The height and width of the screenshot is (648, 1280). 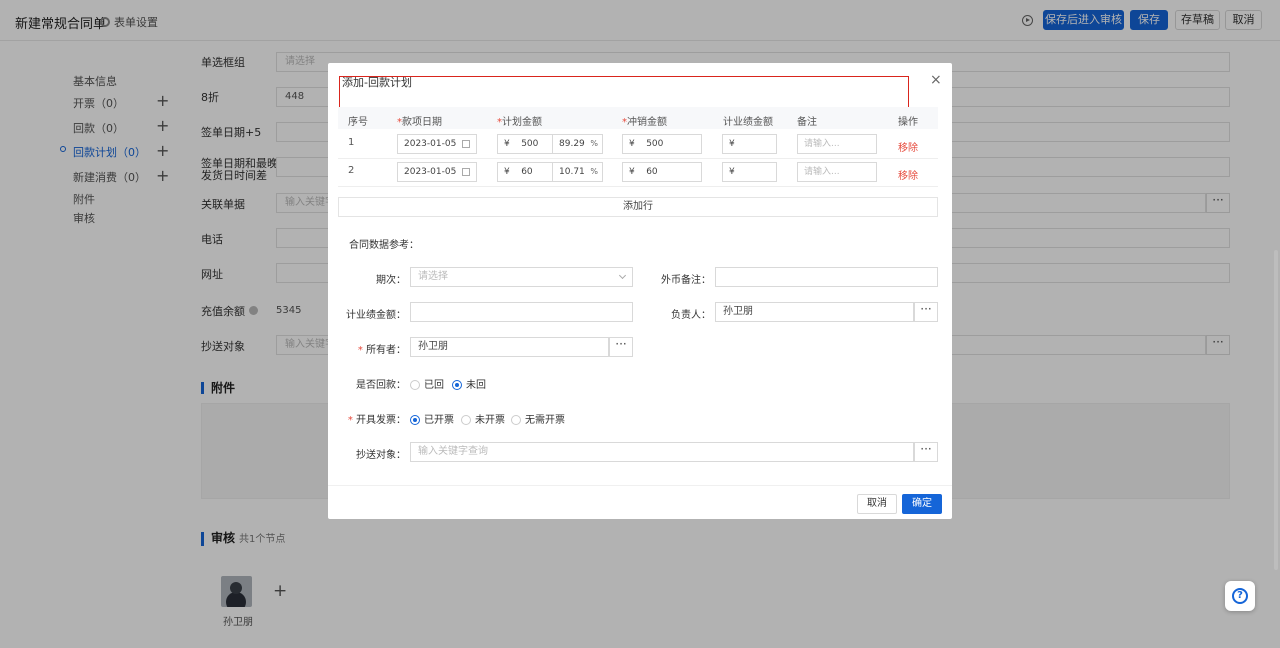 I want to click on help-button: ?, so click(x=1240, y=596).